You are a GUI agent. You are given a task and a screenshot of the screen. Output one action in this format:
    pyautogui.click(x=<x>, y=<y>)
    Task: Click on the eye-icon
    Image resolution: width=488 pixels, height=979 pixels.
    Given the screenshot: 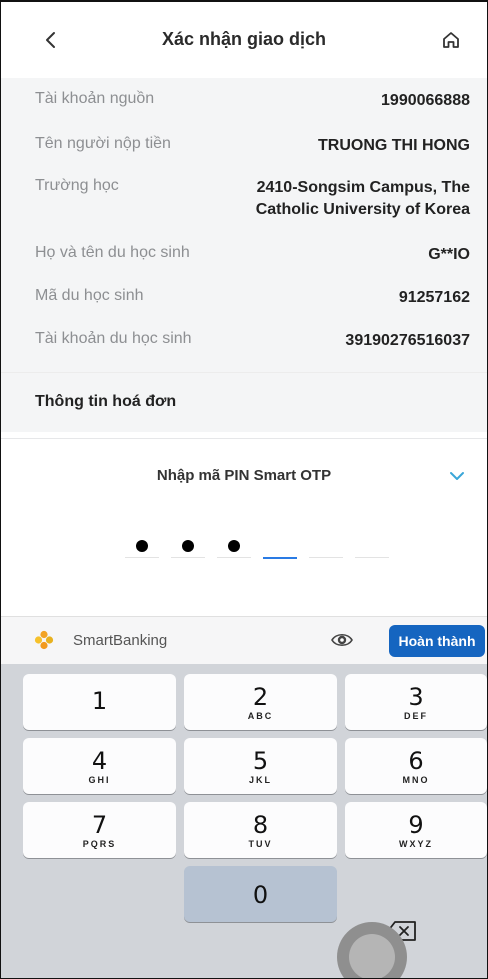 What is the action you would take?
    pyautogui.click(x=342, y=640)
    